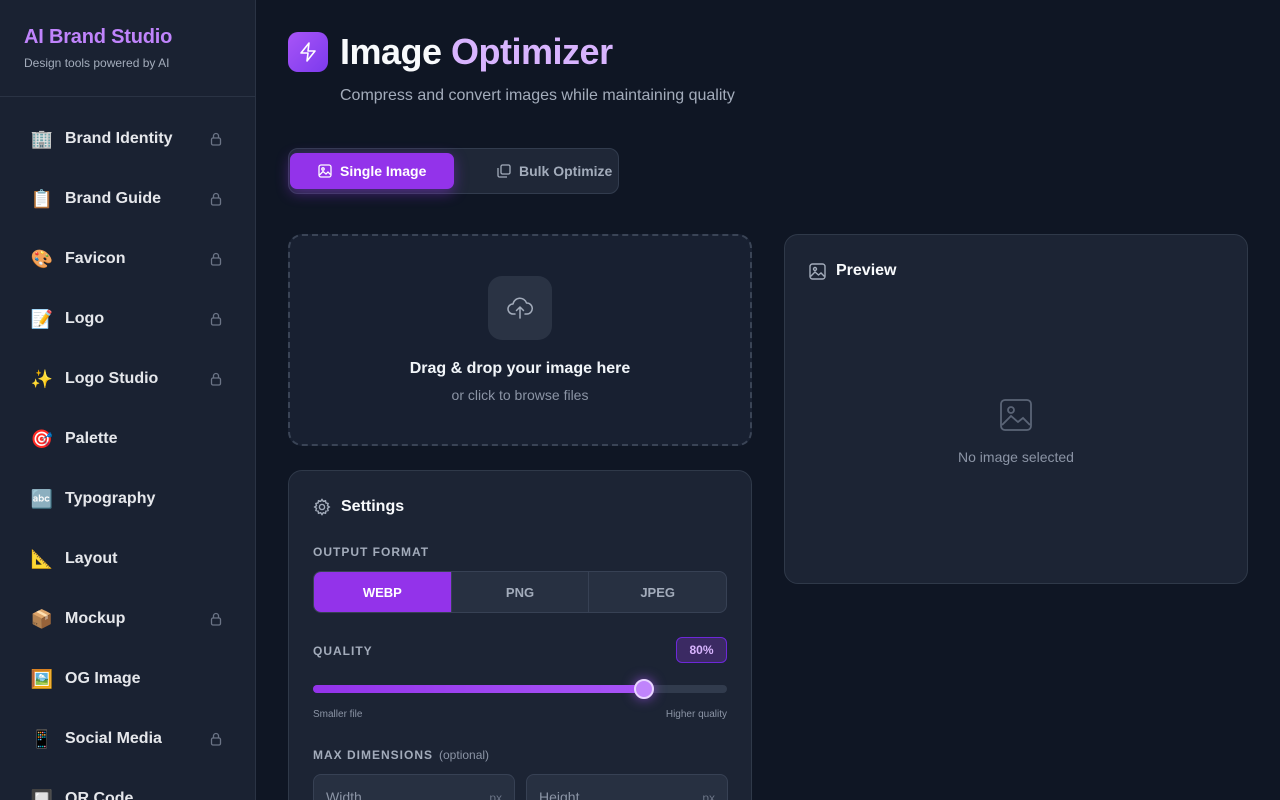 Image resolution: width=1280 pixels, height=800 pixels. What do you see at coordinates (42, 499) in the screenshot?
I see `typography-icon: 🔤` at bounding box center [42, 499].